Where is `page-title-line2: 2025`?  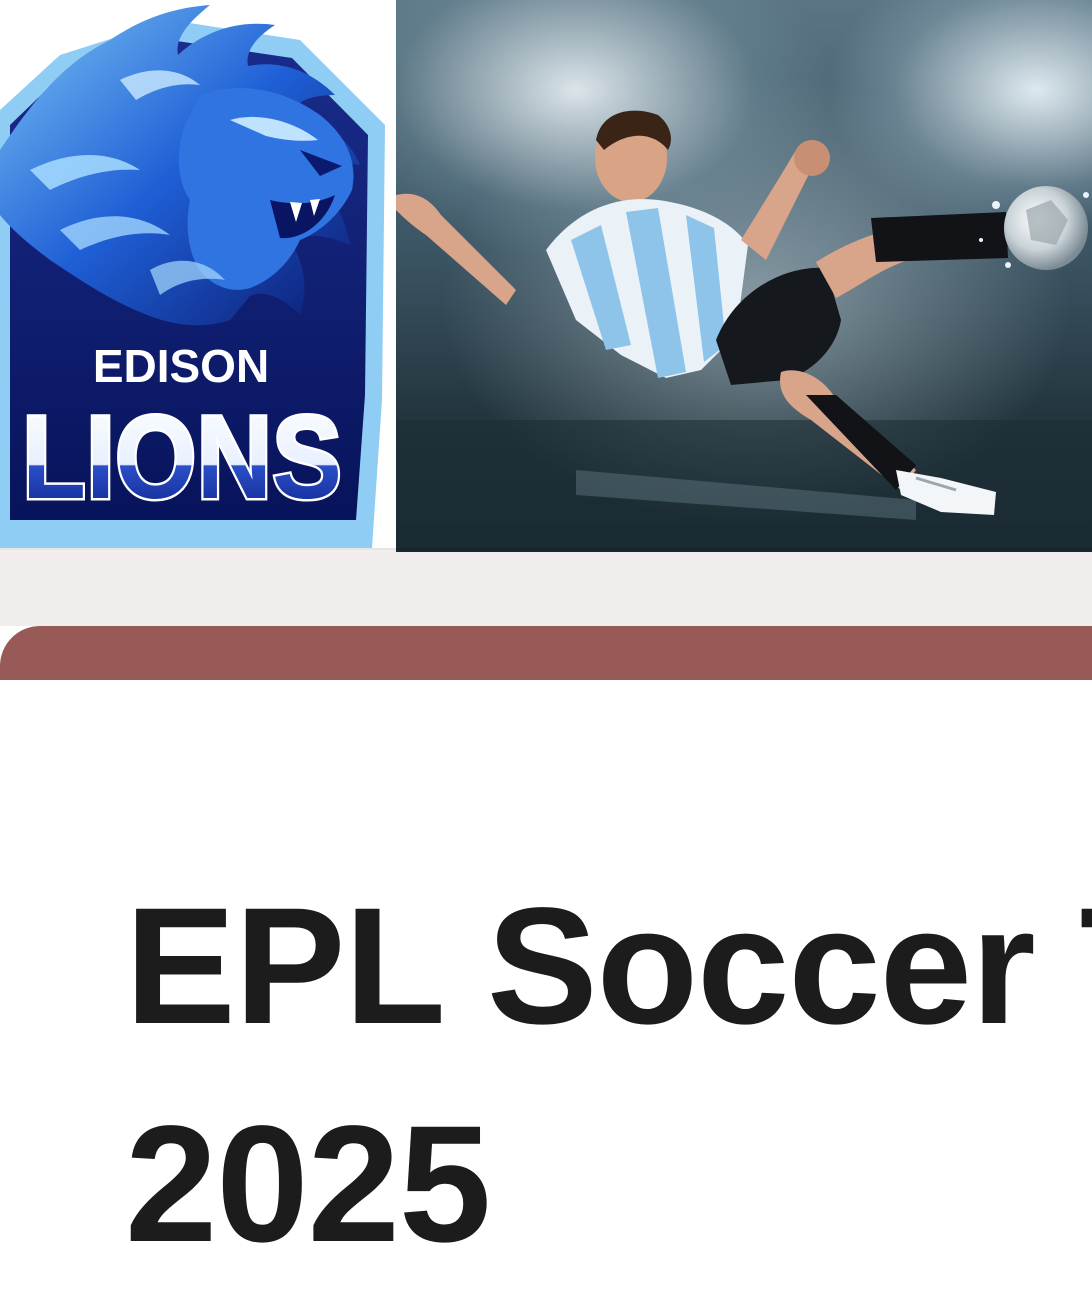
page-title-line2: 2025 is located at coordinates (308, 1184).